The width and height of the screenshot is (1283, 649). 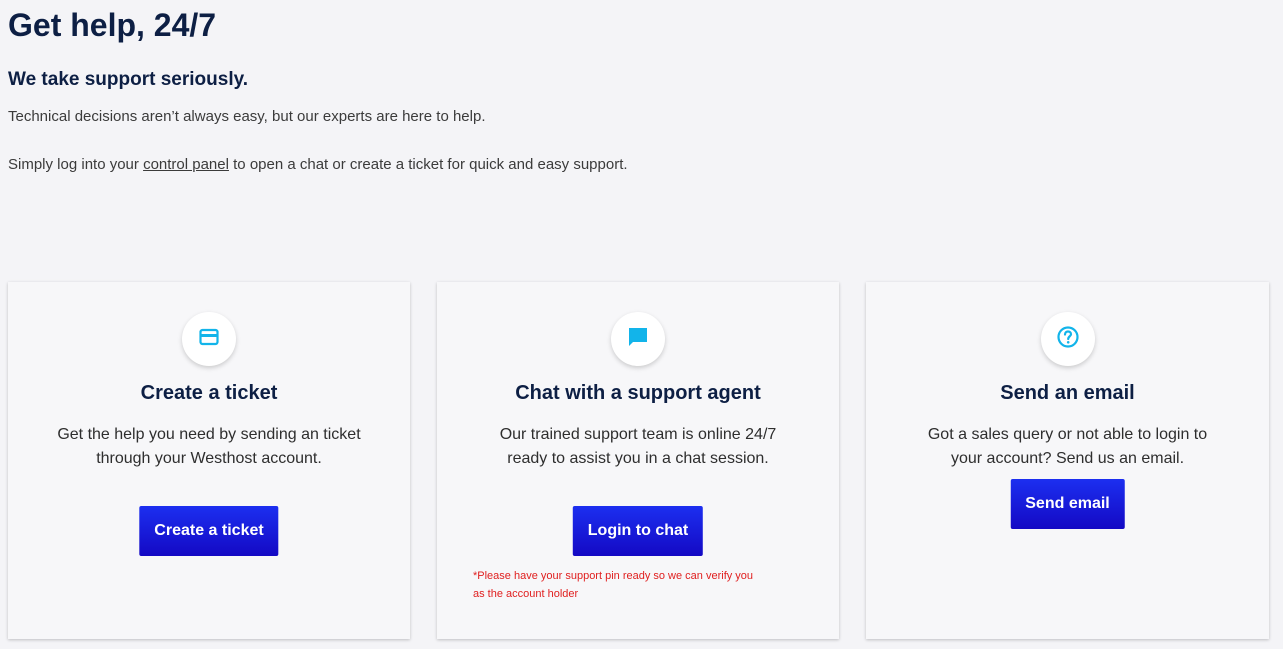 I want to click on note-line: as the account holder, so click(x=526, y=594).